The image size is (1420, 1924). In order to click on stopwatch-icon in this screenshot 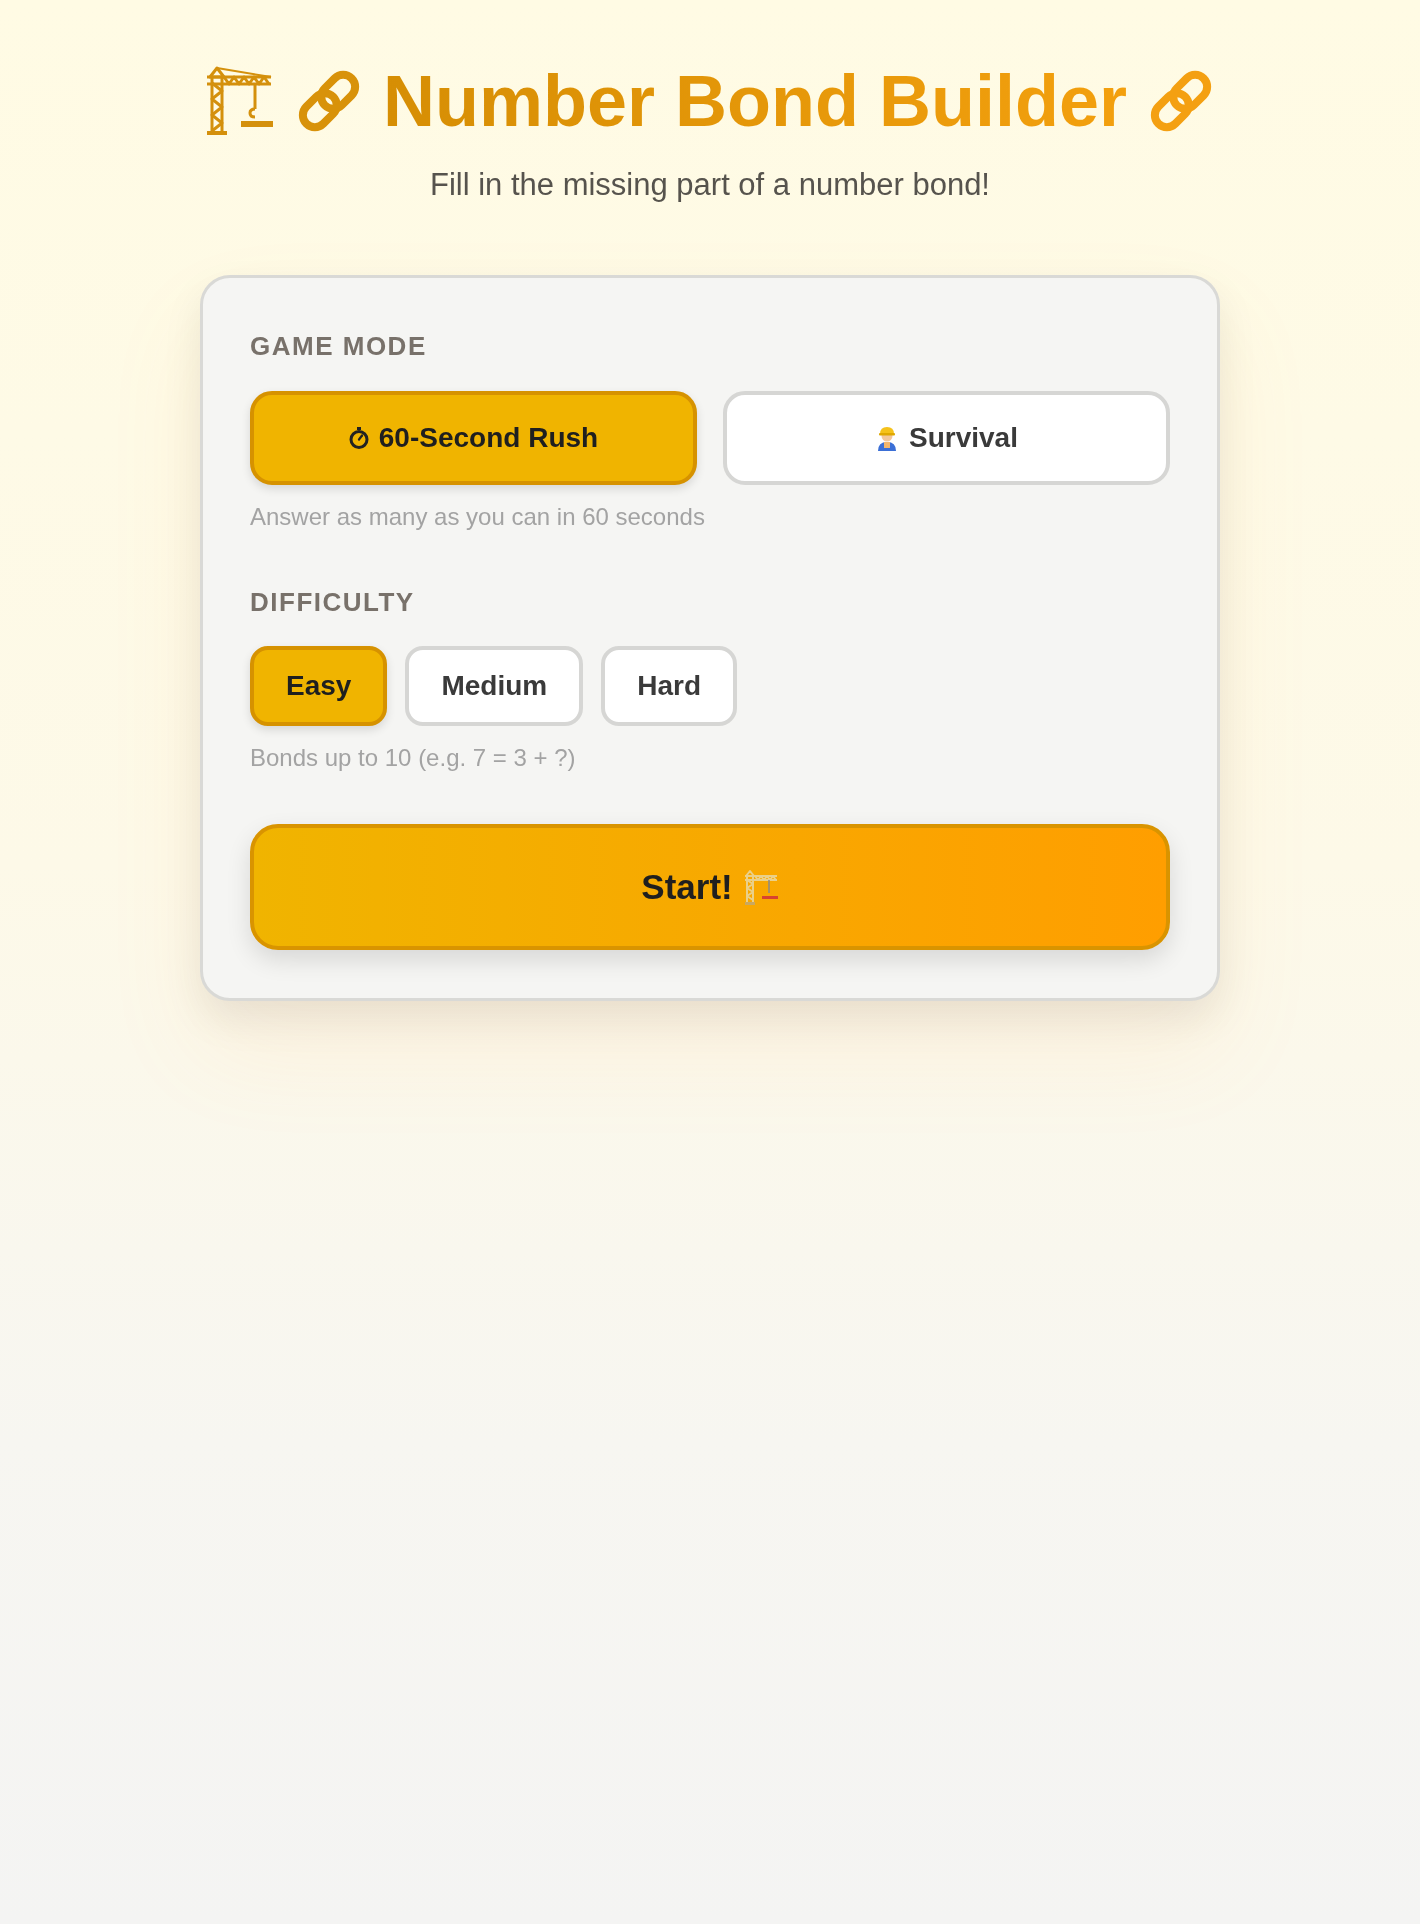, I will do `click(358, 437)`.